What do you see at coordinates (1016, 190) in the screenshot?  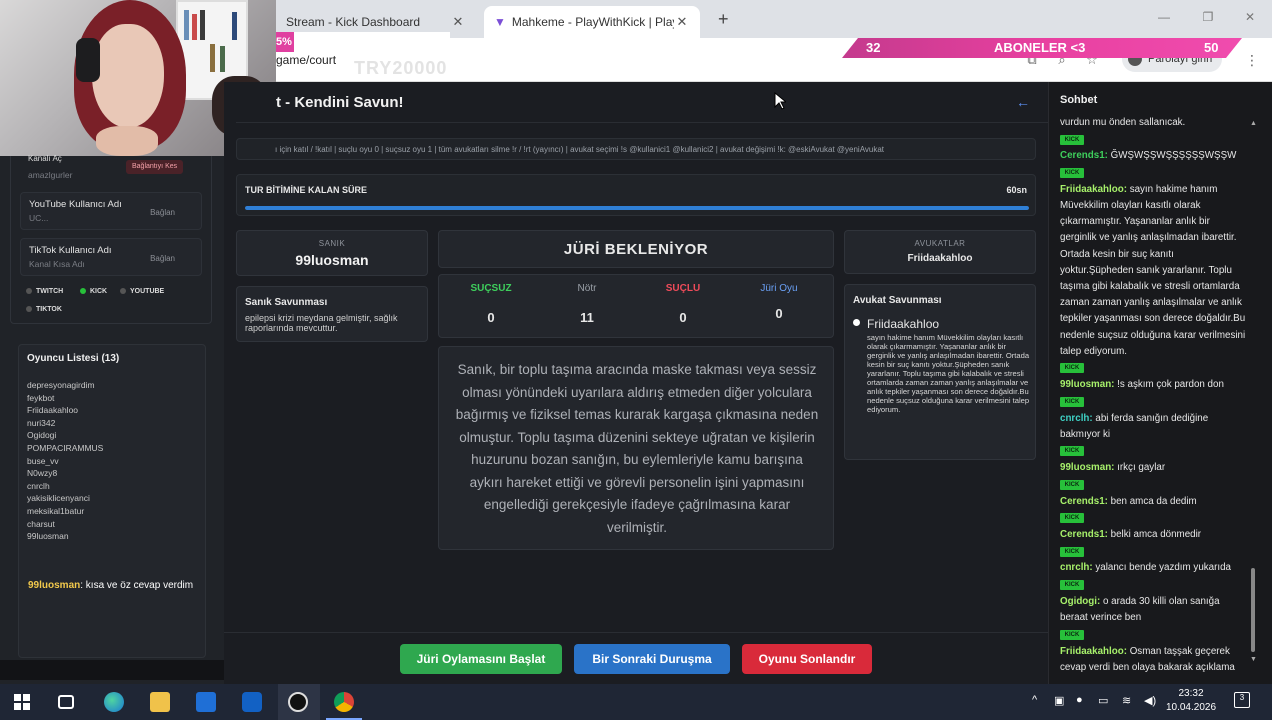 I see `timer-value: 60sn` at bounding box center [1016, 190].